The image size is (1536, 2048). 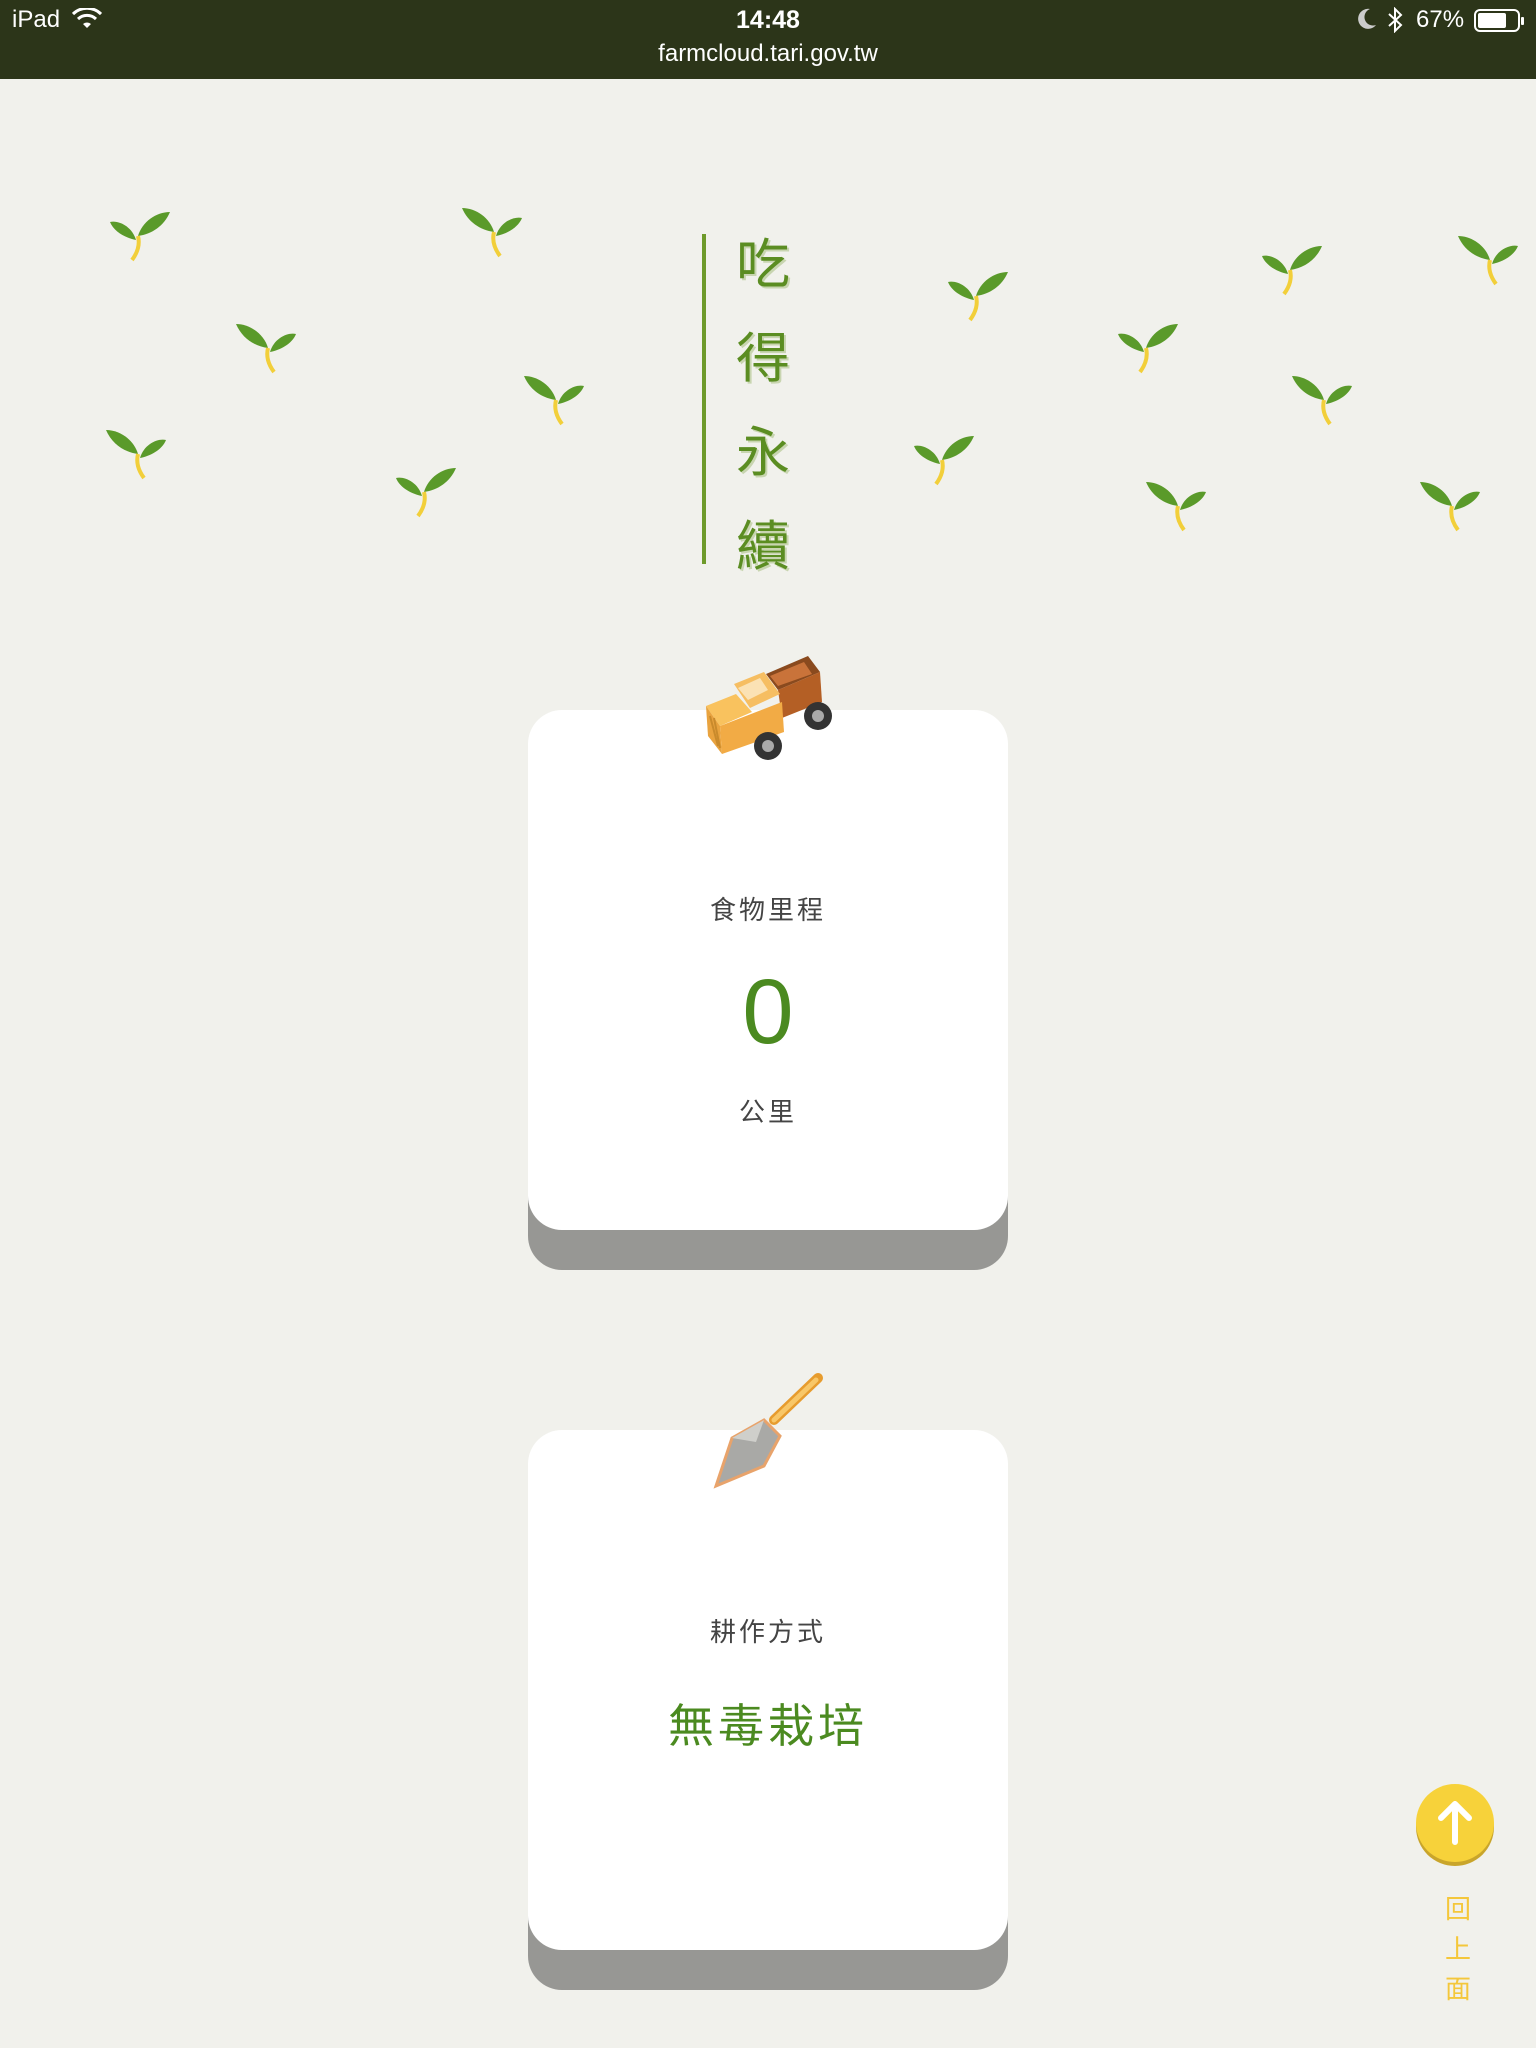 What do you see at coordinates (1367, 21) in the screenshot?
I see `moon-icon` at bounding box center [1367, 21].